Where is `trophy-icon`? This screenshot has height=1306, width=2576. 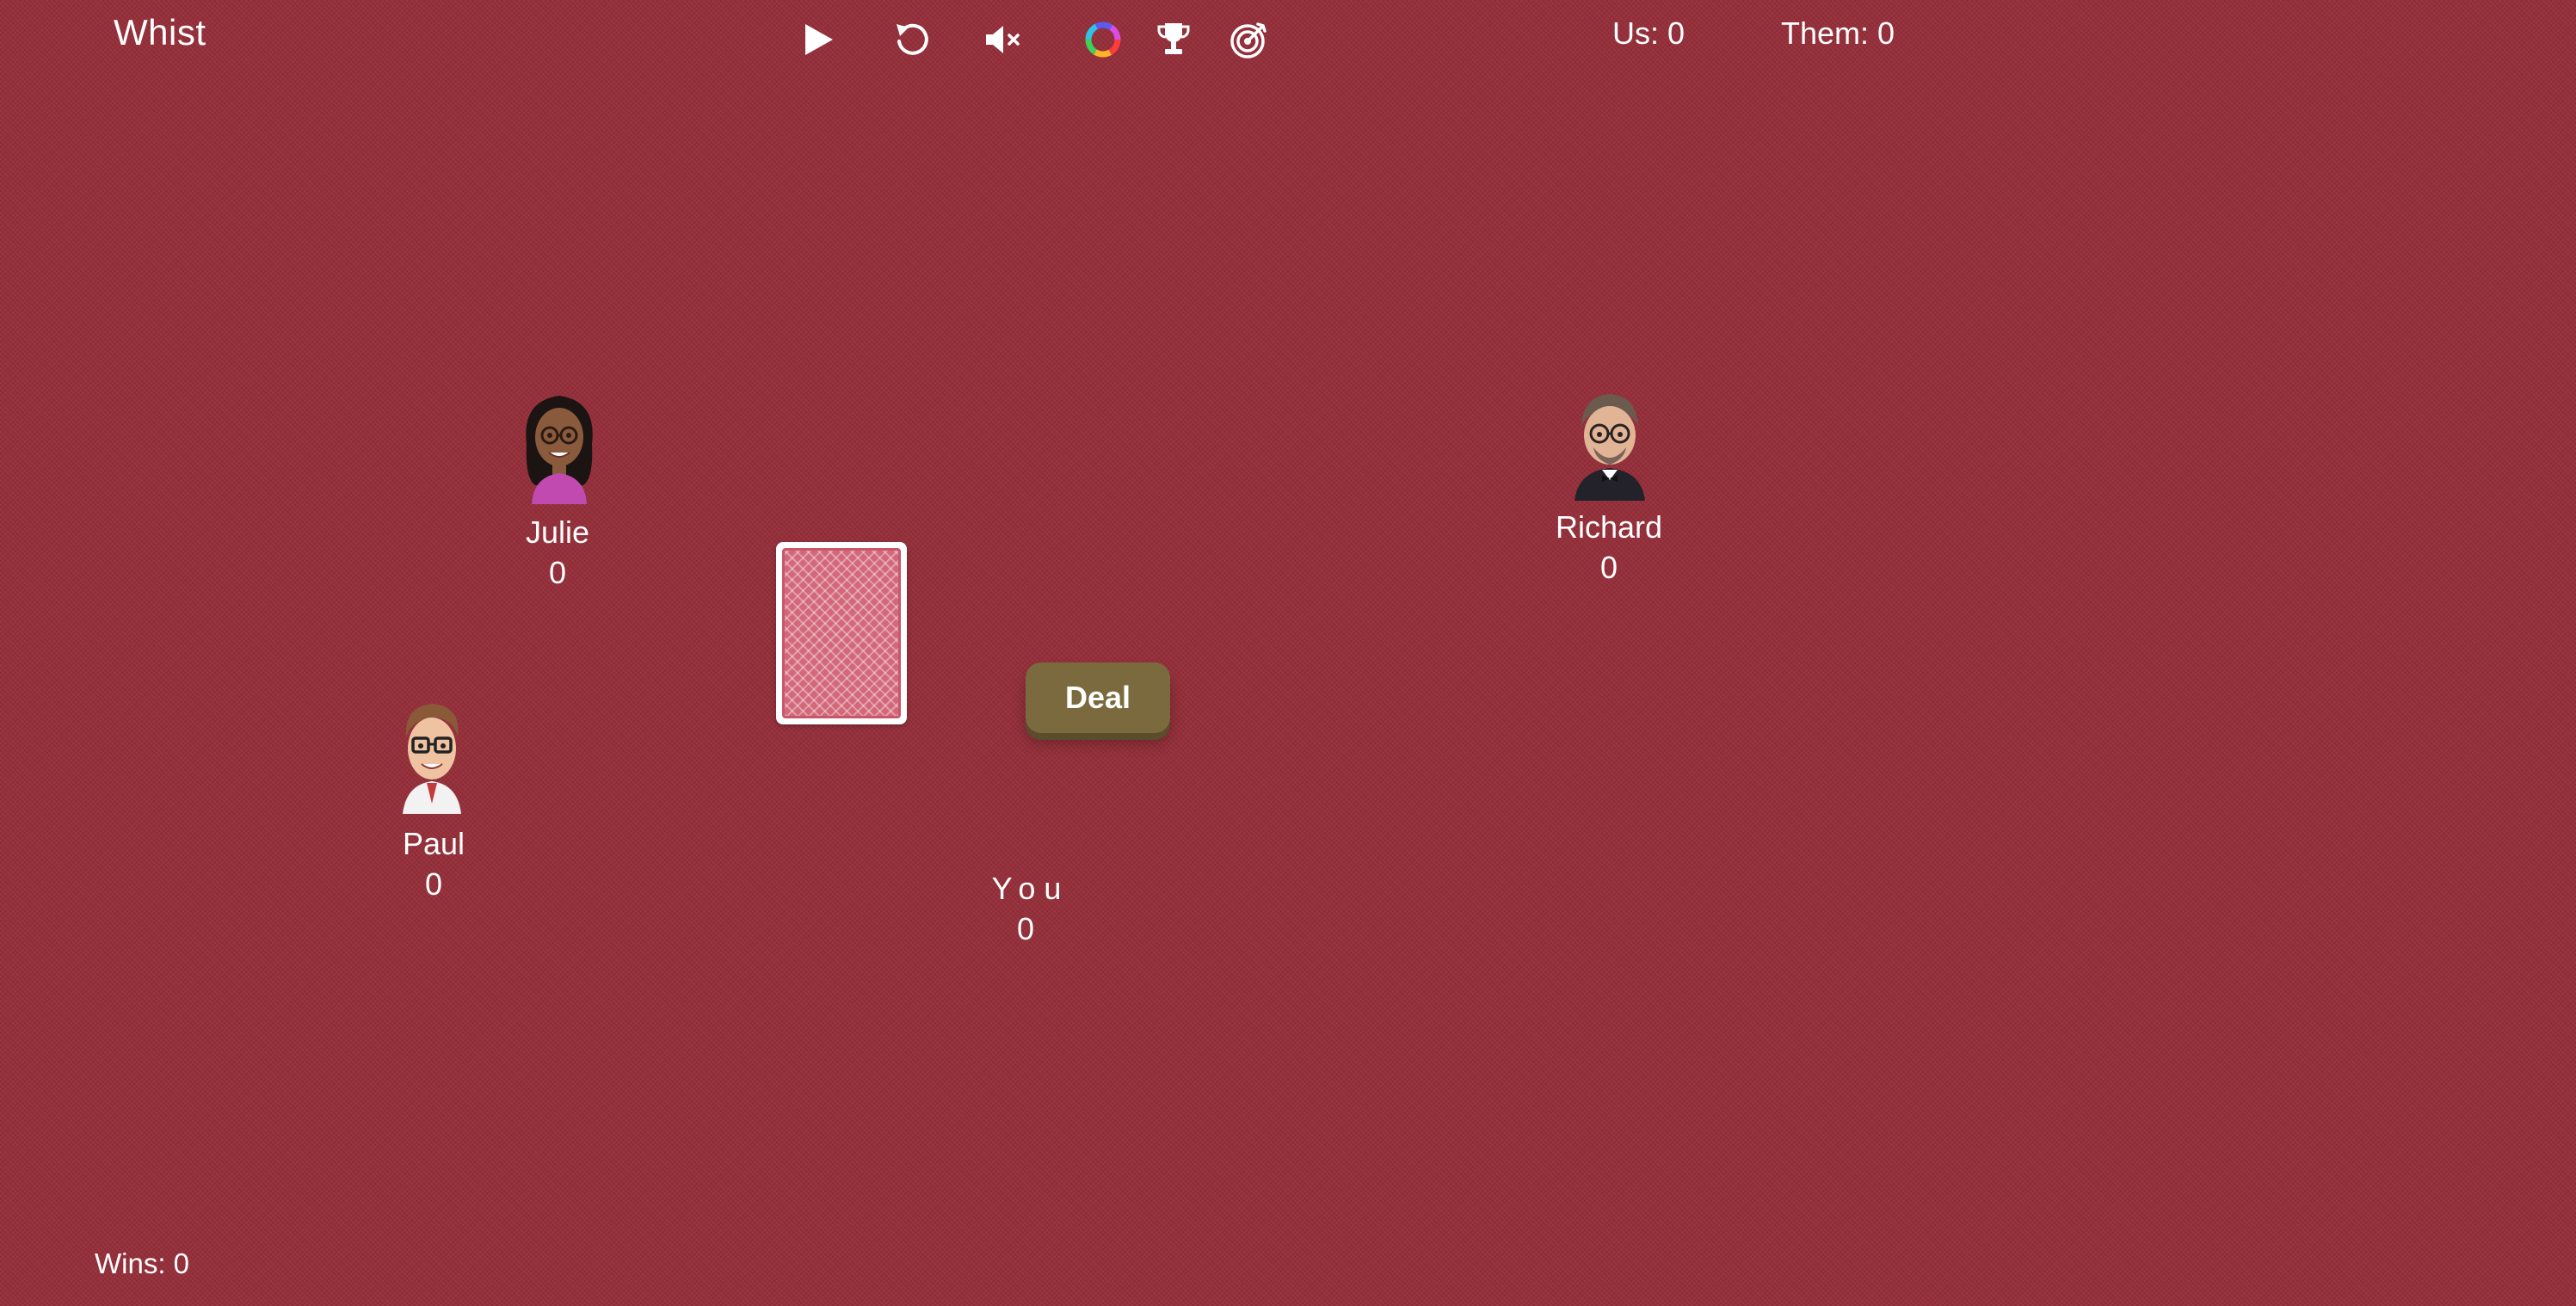 trophy-icon is located at coordinates (1174, 39).